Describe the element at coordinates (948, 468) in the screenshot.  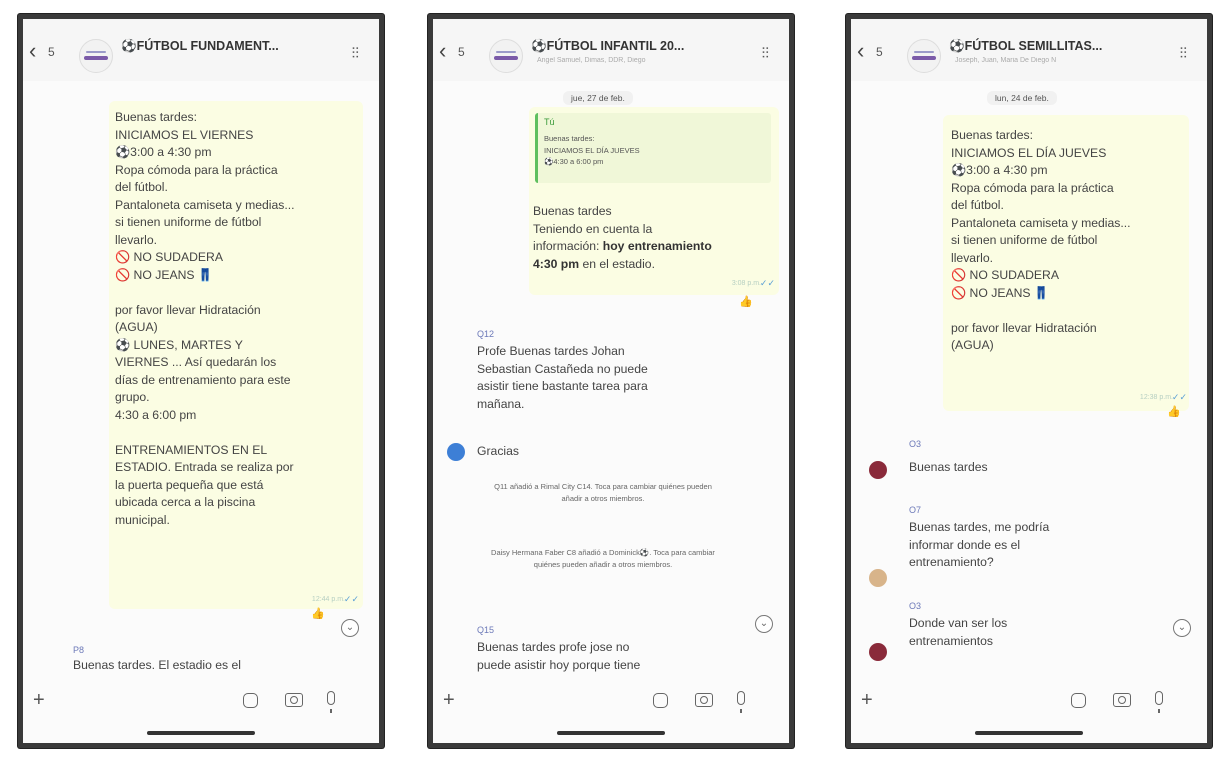
I see `message-text: Buenas tardes` at that location.